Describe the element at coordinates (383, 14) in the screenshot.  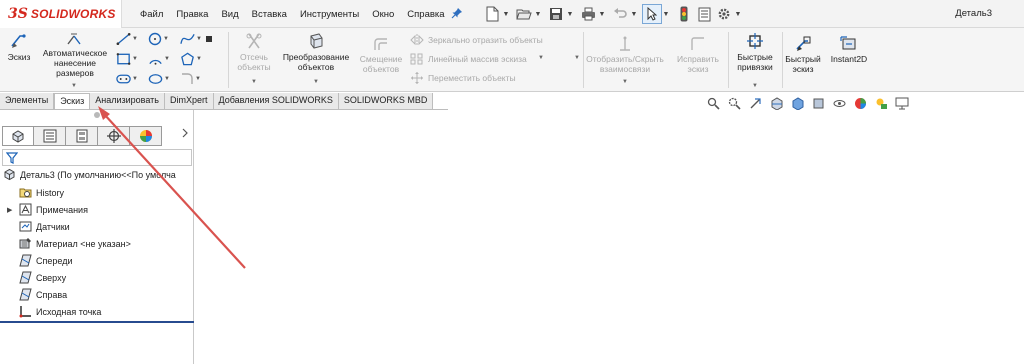
I see `menu-window: Окно` at that location.